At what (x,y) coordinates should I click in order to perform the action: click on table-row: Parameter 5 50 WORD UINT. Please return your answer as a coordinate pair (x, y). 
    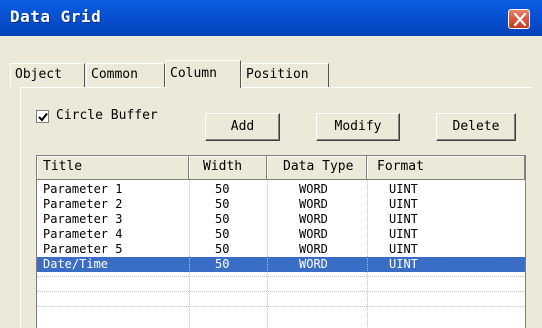
    Looking at the image, I should click on (281, 249).